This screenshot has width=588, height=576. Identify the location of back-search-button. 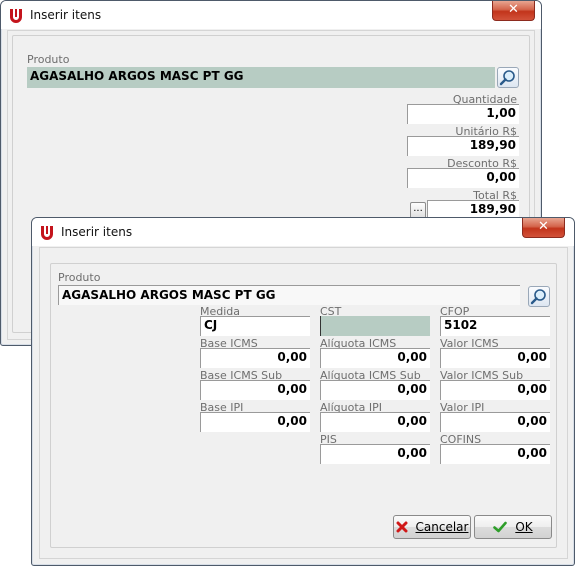
(508, 77).